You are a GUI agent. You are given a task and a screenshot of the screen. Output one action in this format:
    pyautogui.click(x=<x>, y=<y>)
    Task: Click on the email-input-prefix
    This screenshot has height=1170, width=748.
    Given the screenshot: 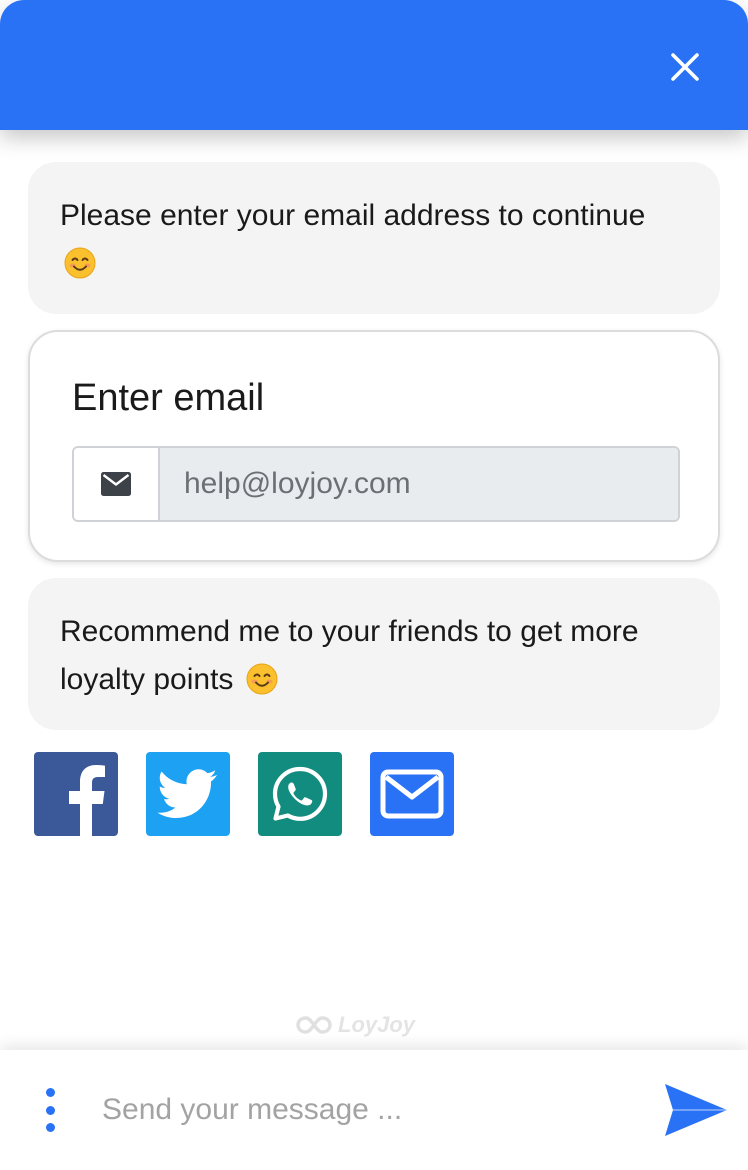 What is the action you would take?
    pyautogui.click(x=117, y=484)
    